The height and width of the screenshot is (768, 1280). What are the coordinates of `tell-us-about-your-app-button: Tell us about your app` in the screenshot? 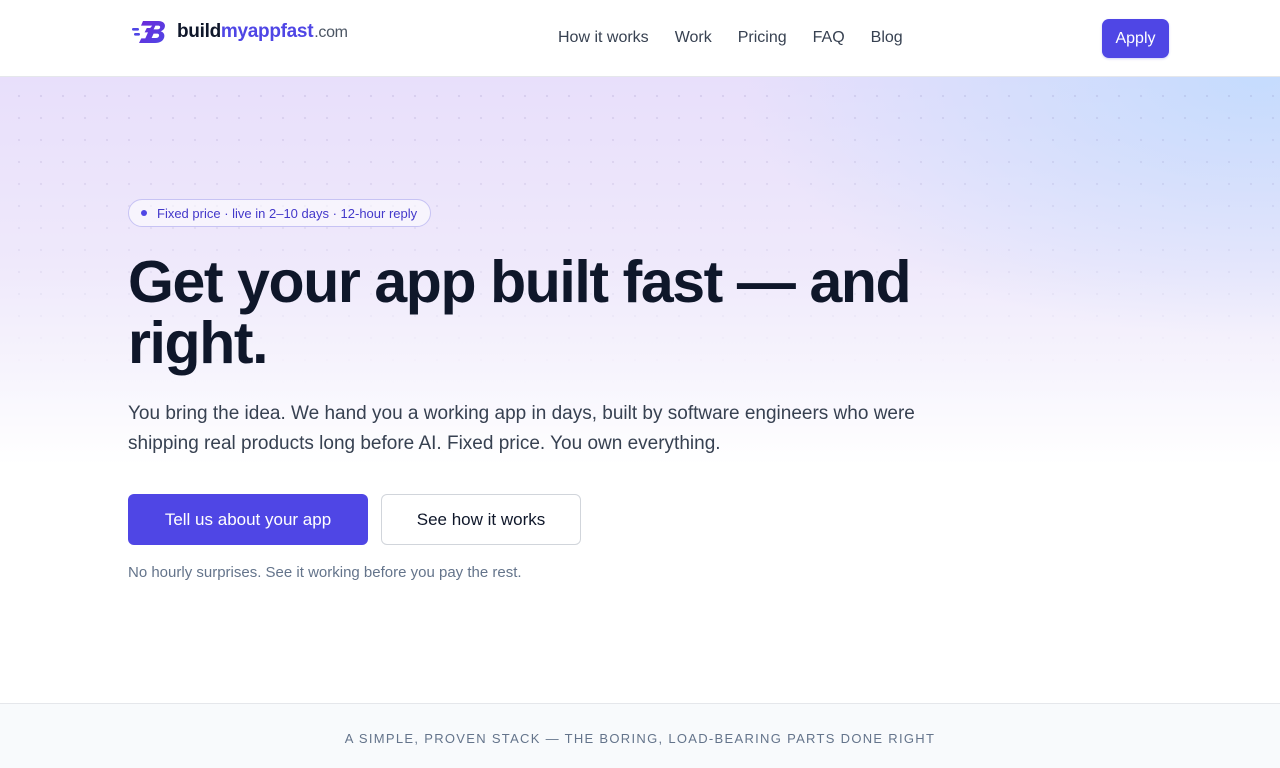 It's located at (248, 519).